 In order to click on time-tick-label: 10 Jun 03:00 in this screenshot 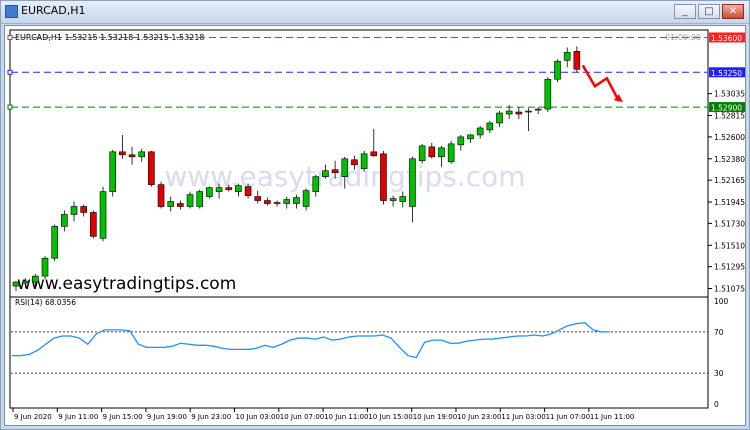, I will do `click(258, 417)`.